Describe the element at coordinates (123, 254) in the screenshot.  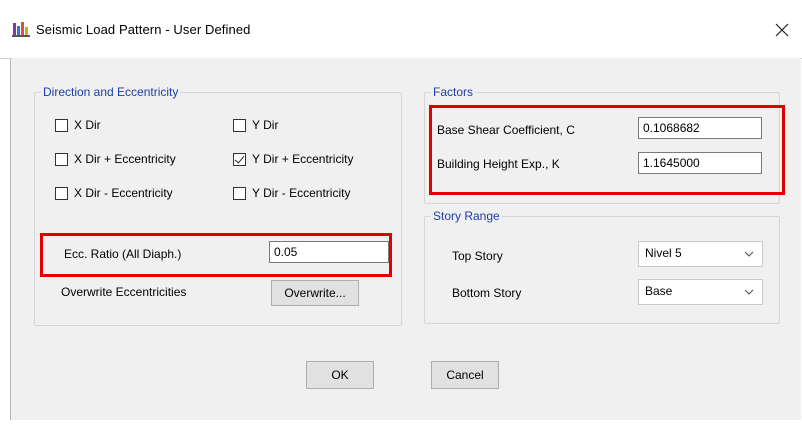
I see `ecc-ratio-label: Ecc. Ratio (All Diaph.)` at that location.